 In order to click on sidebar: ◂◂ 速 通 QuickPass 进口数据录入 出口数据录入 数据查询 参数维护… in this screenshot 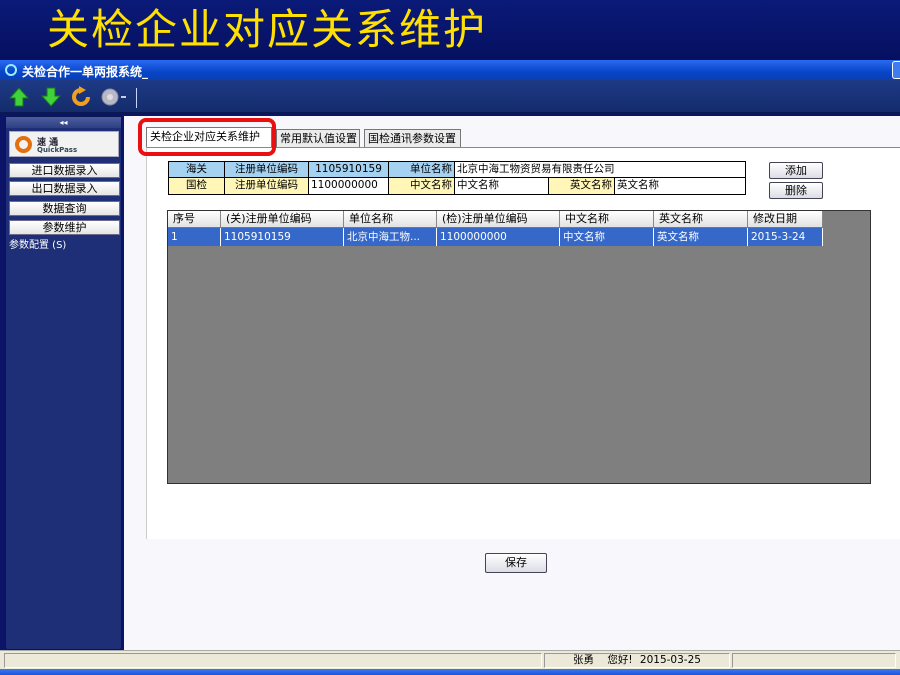, I will do `click(63, 383)`.